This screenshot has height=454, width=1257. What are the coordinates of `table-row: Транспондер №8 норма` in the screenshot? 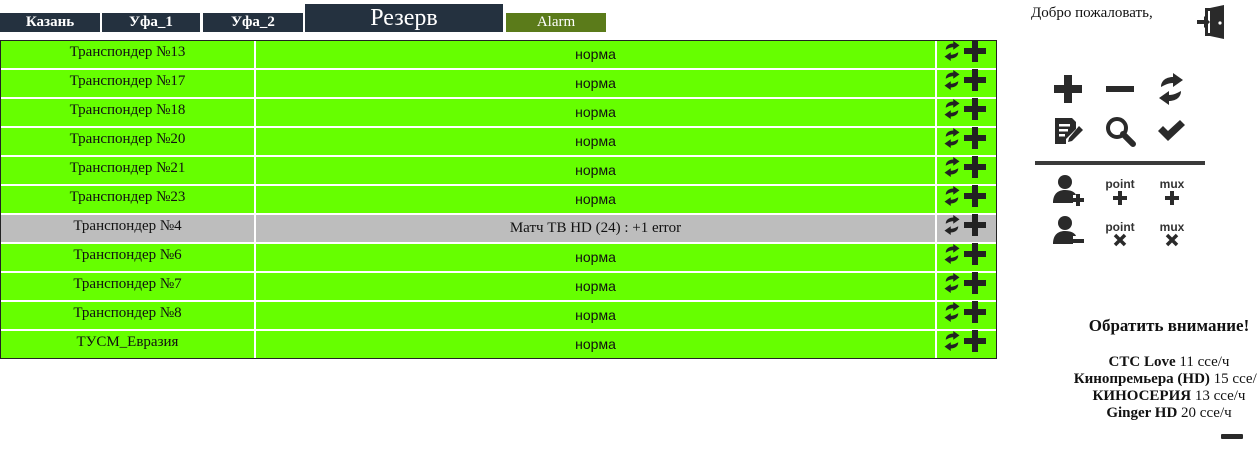 It's located at (498, 316).